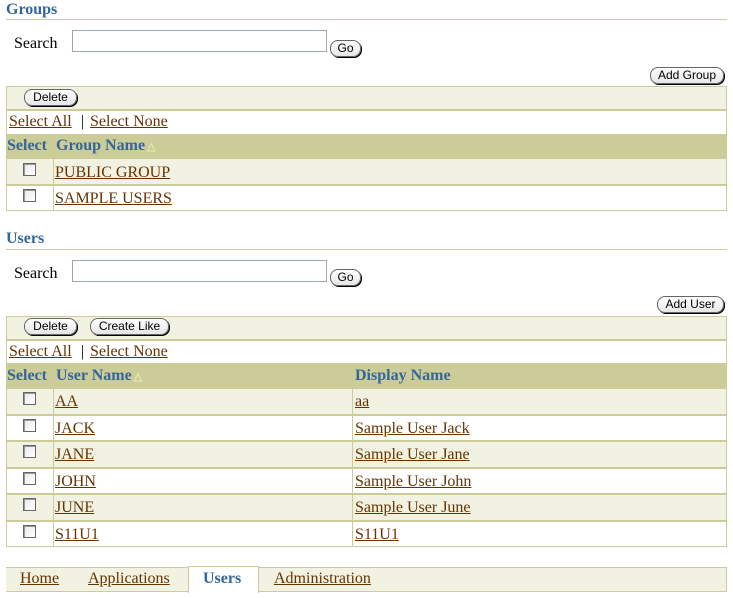 The height and width of the screenshot is (598, 733). What do you see at coordinates (345, 48) in the screenshot?
I see `groups-go-button: Go` at bounding box center [345, 48].